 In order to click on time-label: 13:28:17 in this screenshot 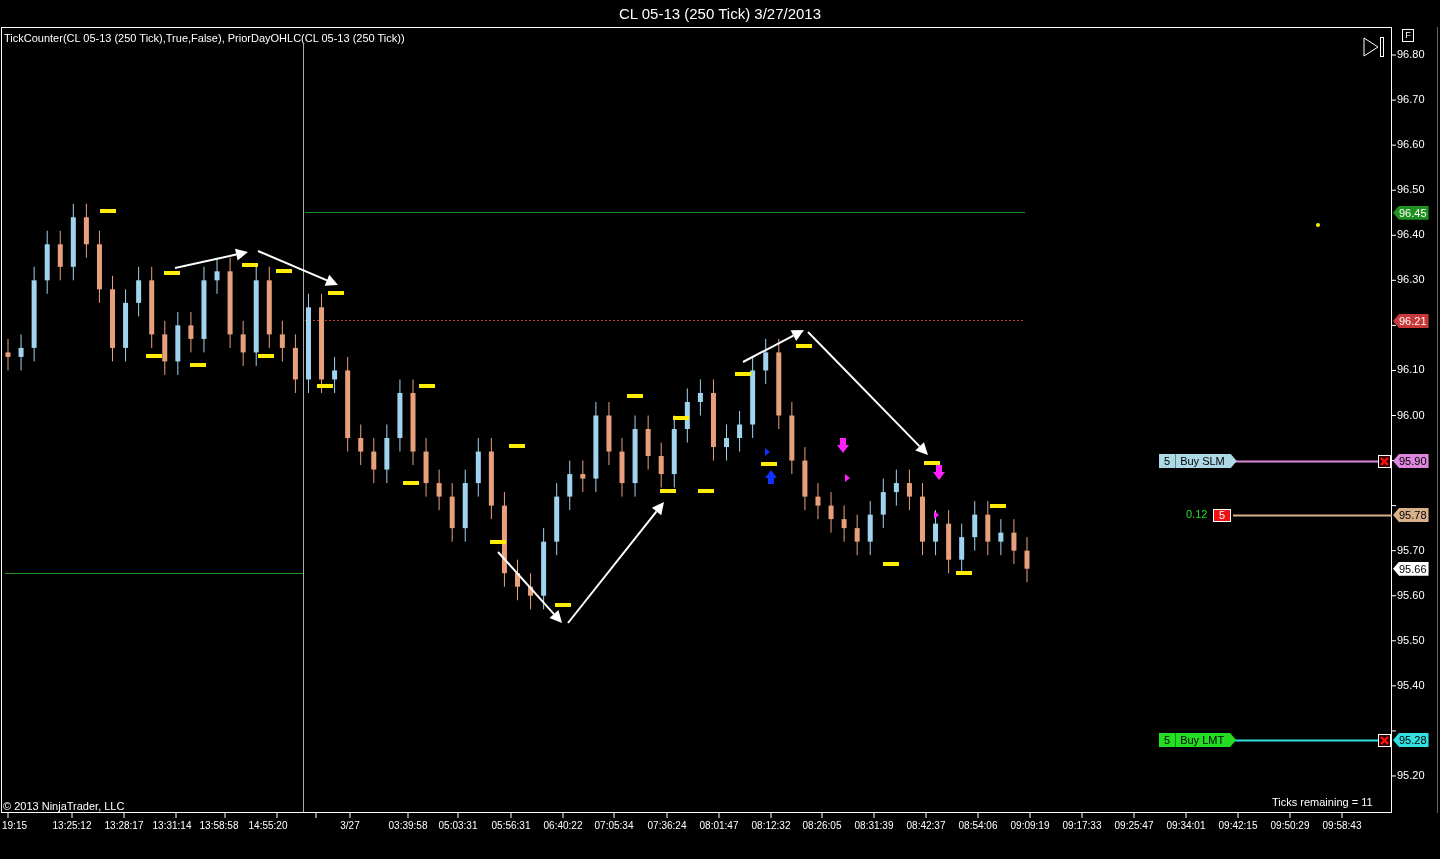, I will do `click(124, 826)`.